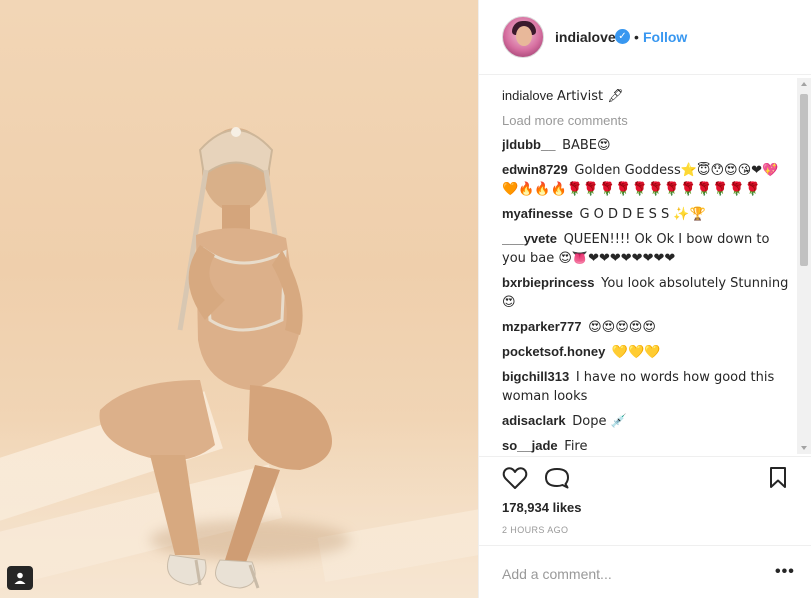 Image resolution: width=811 pixels, height=598 pixels. I want to click on more-options-button: •••, so click(785, 572).